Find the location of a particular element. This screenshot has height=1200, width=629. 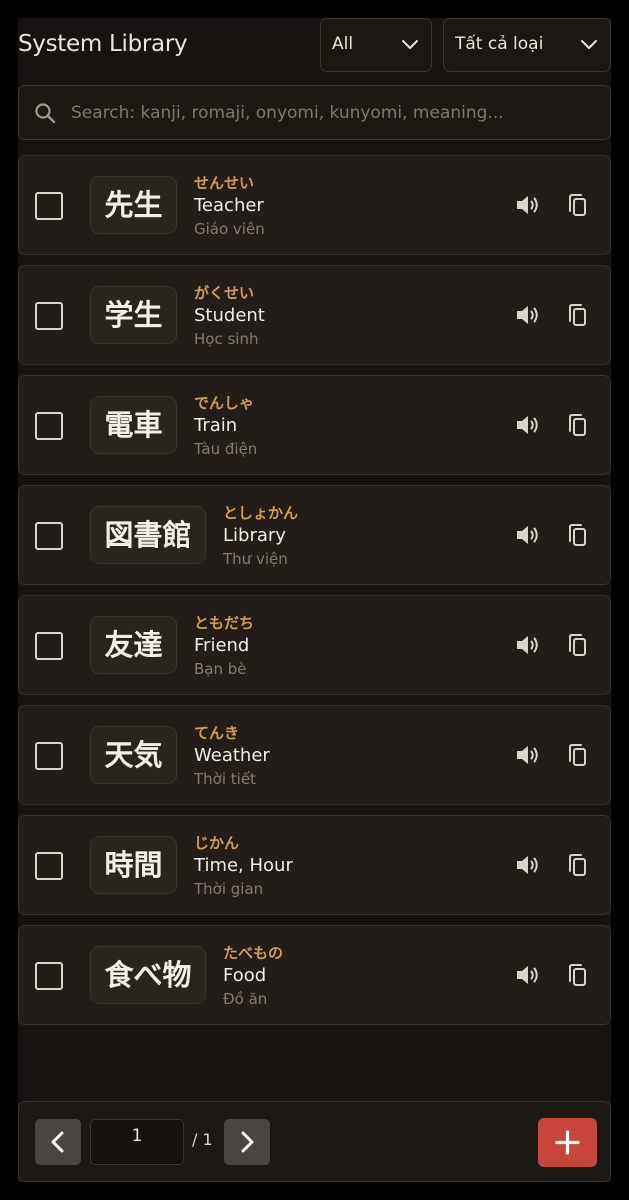

kanji-display: 時間 is located at coordinates (133, 865).